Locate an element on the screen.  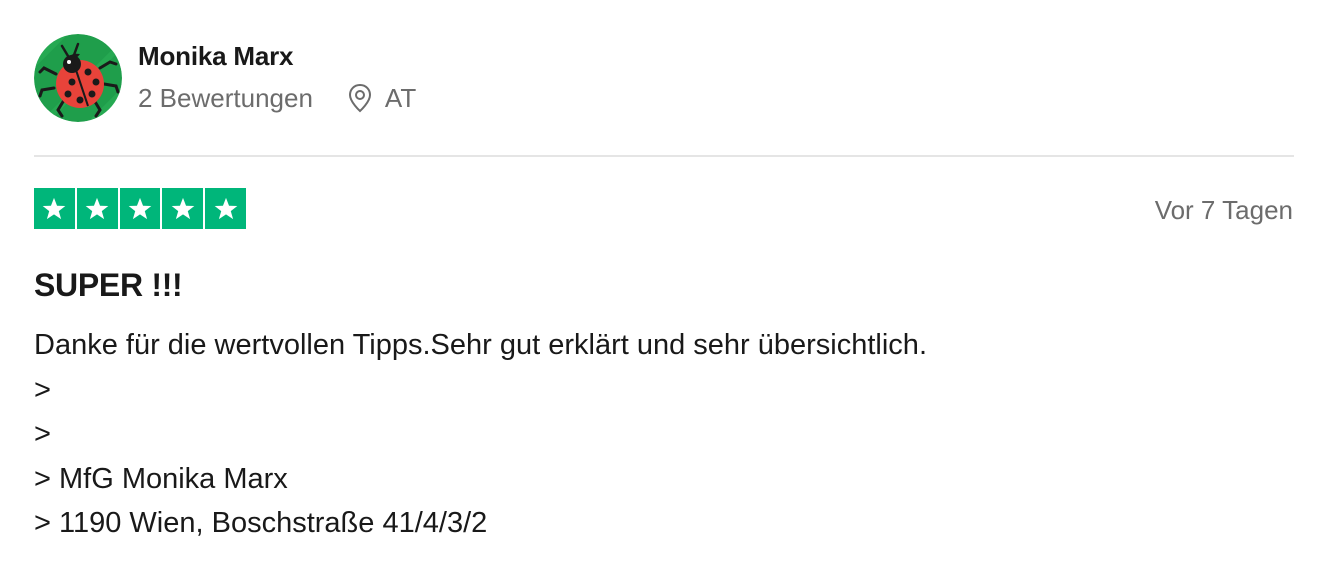
review-date: Vor 7 Tagen is located at coordinates (1223, 210).